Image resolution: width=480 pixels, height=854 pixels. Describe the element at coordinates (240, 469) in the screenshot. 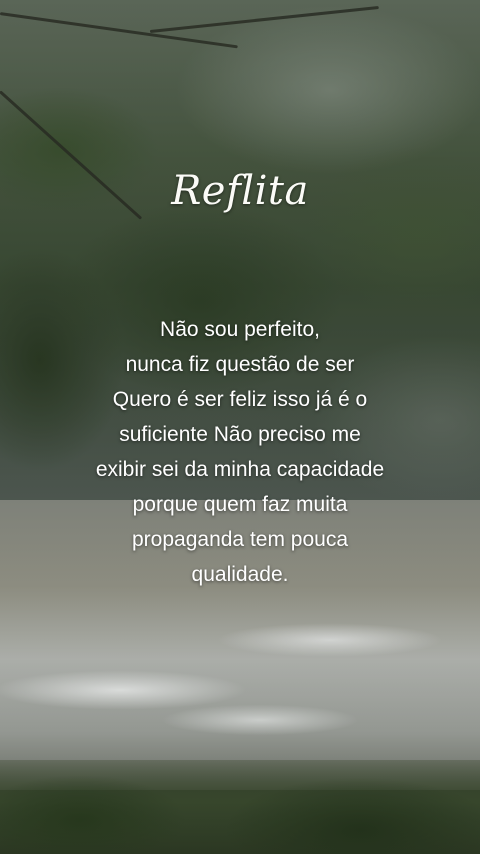

I see `quote-line: exibir sei da minha capacidade` at that location.